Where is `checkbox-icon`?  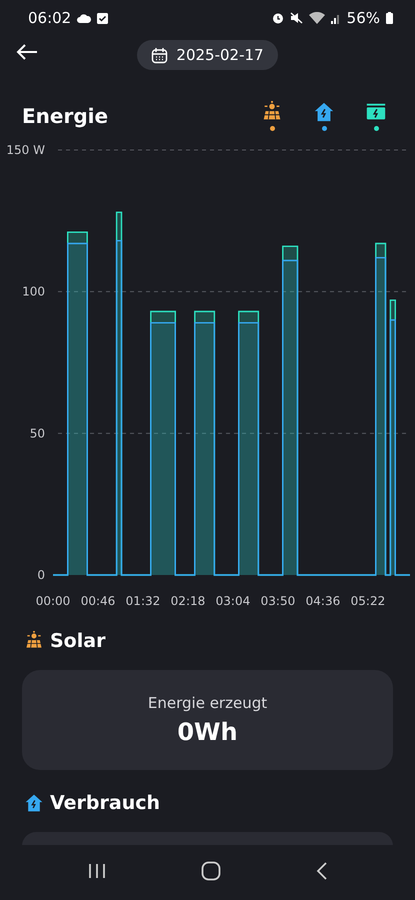 checkbox-icon is located at coordinates (102, 18).